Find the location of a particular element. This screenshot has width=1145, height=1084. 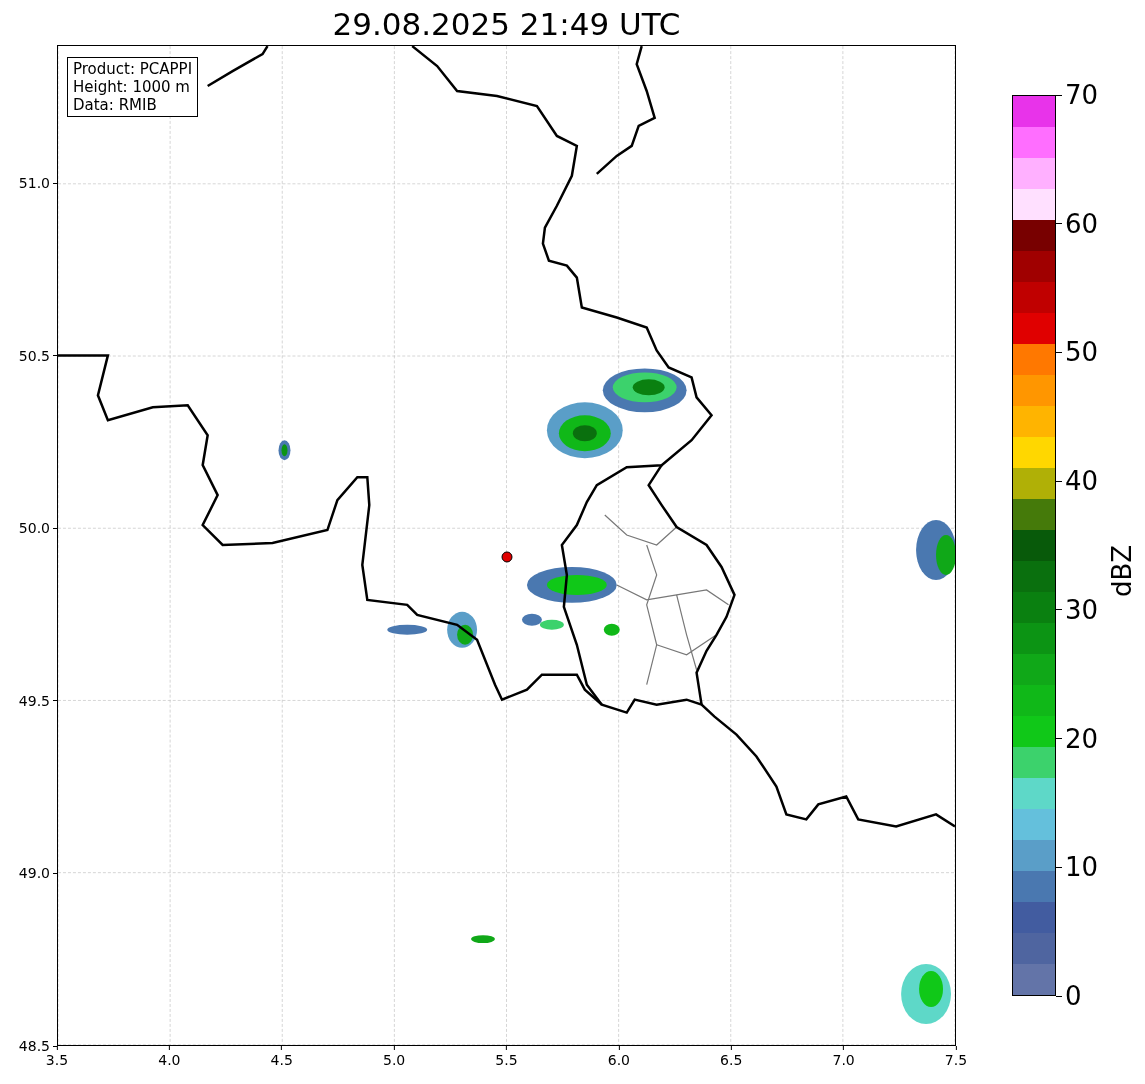

info-text: Height: 1000 m is located at coordinates (132, 87).